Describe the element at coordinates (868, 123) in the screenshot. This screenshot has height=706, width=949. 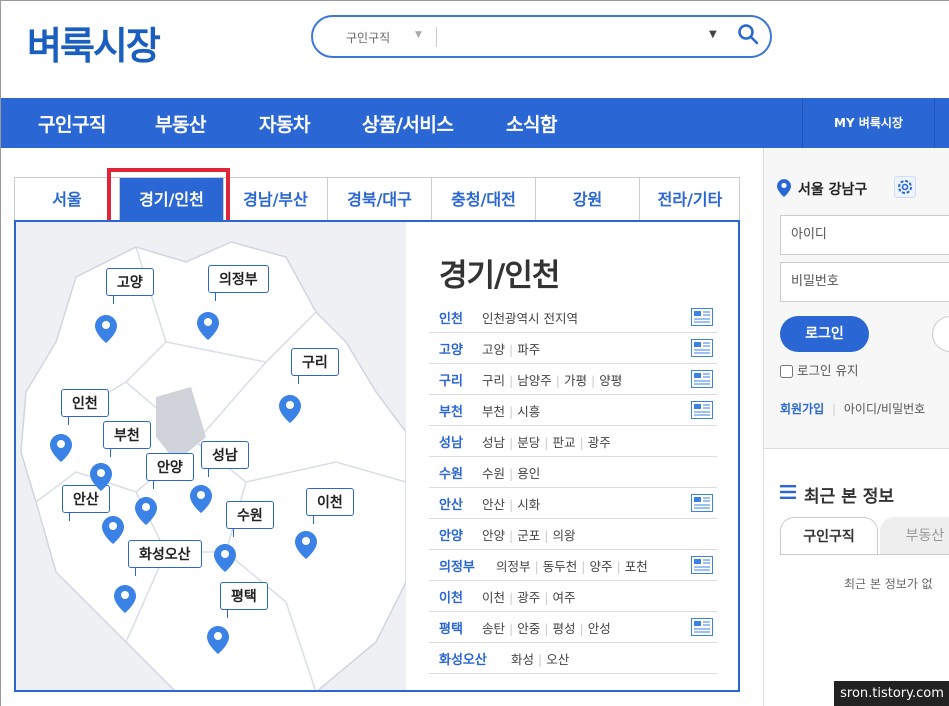
I see `my-page-button: MY 벼룩시장` at that location.